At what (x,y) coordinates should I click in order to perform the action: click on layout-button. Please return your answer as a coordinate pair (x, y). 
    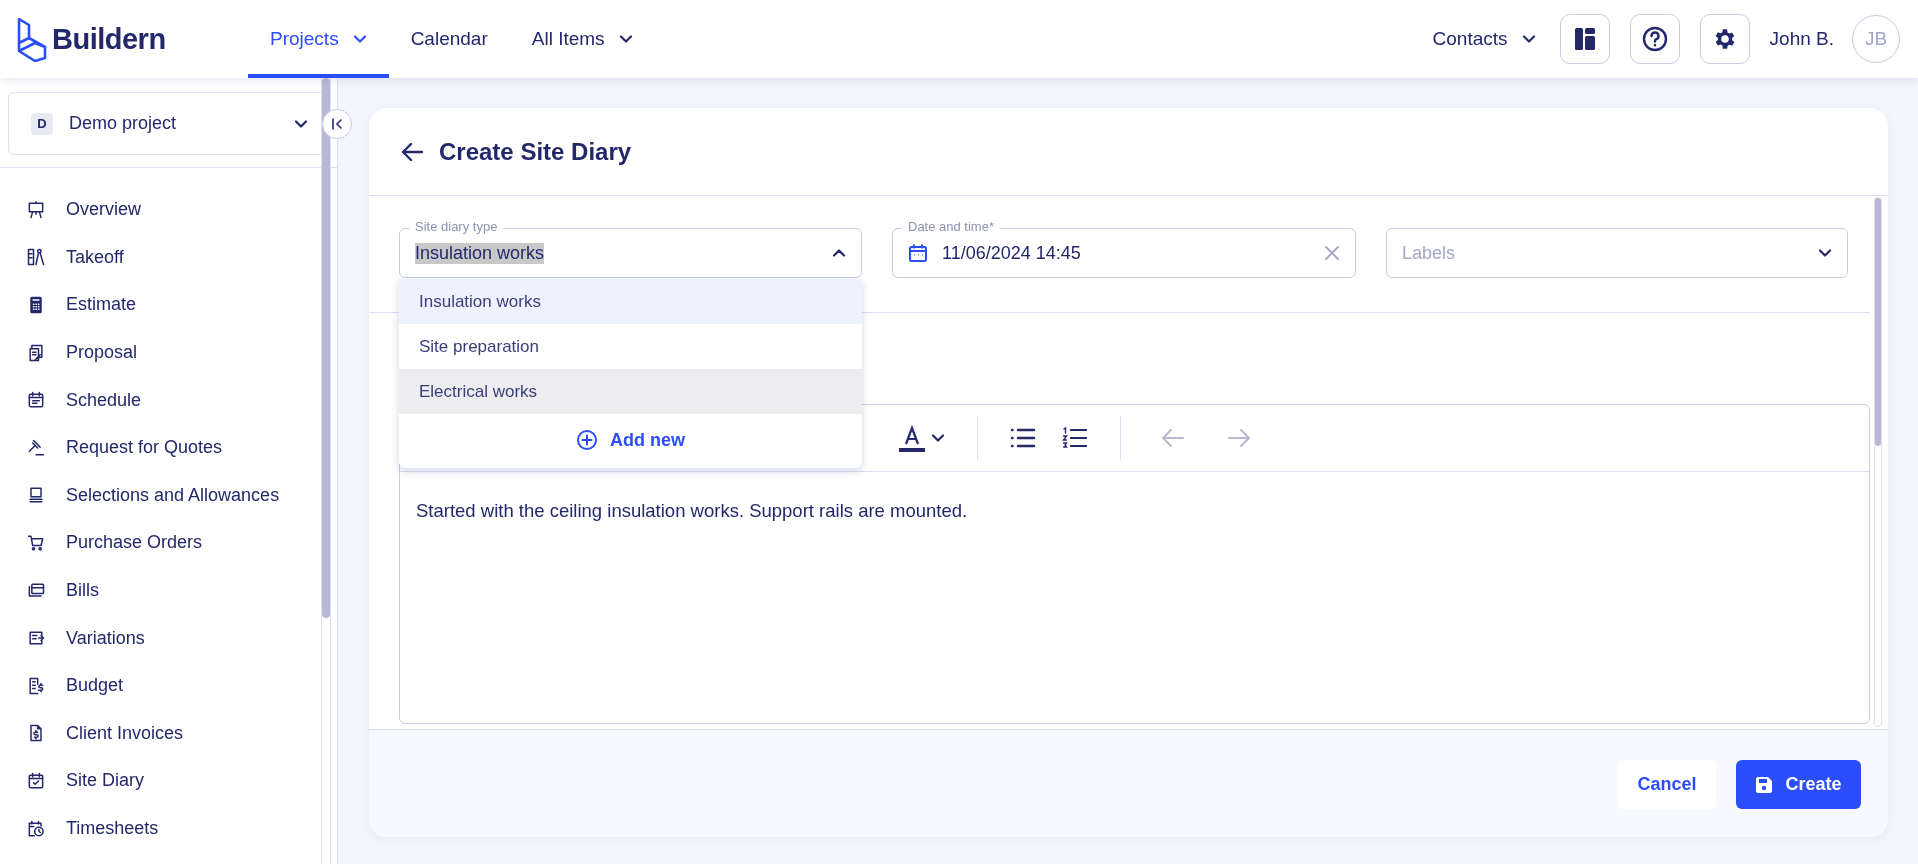
    Looking at the image, I should click on (1584, 39).